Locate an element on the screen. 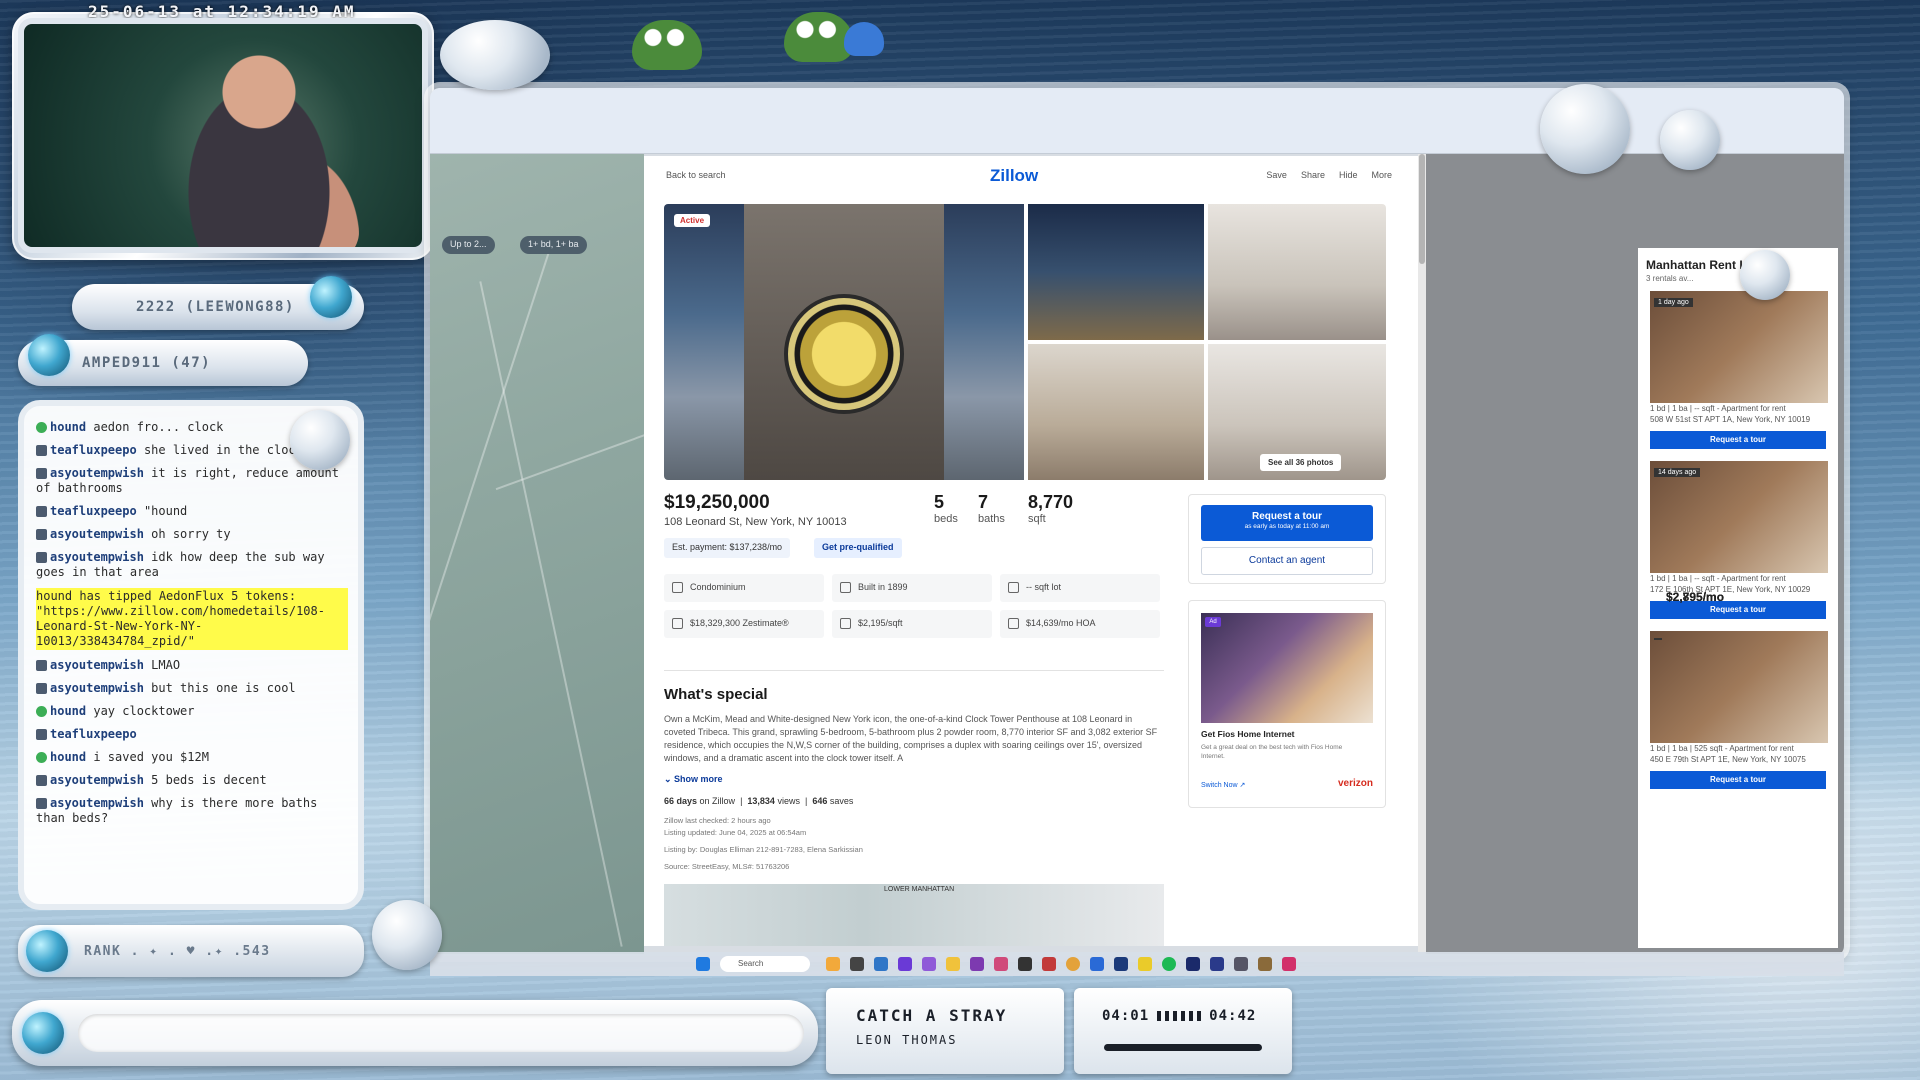  prequalify-button: Get pre-qualified is located at coordinates (858, 548).